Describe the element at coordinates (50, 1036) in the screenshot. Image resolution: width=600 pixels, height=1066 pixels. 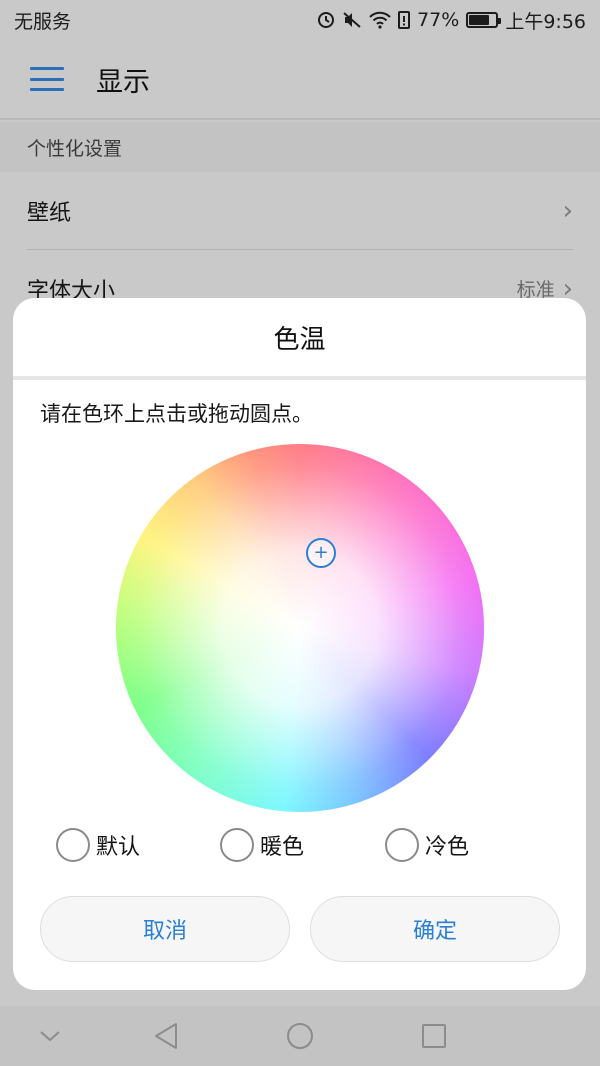
I see `hide-icon` at that location.